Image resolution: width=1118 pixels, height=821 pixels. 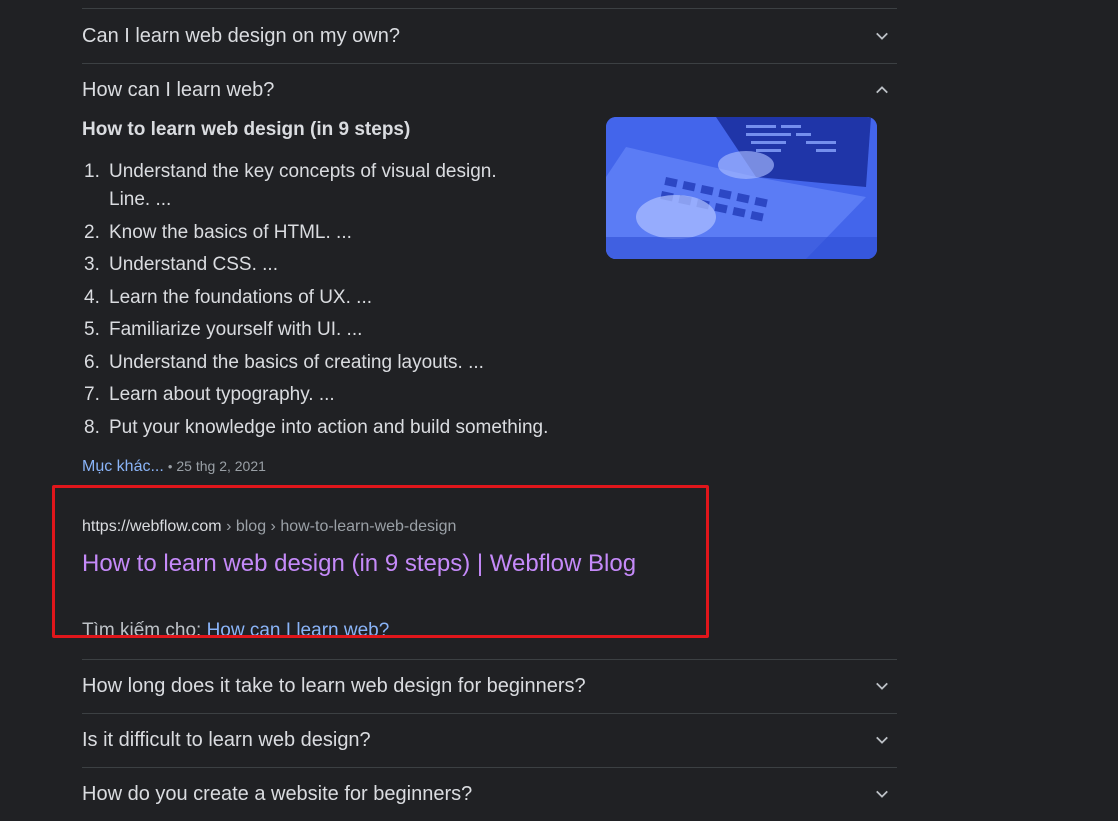 I want to click on faq-question-row-expanded: How can I learn web?, so click(x=489, y=90).